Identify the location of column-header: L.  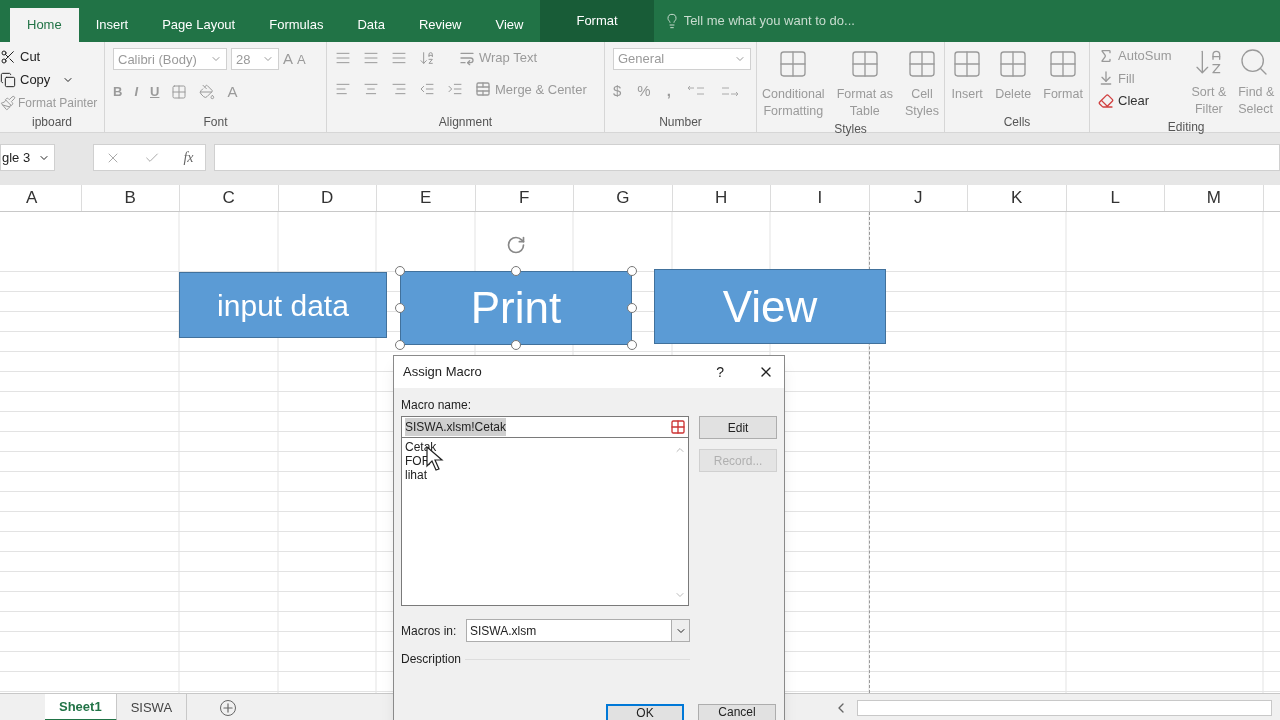
(1115, 198).